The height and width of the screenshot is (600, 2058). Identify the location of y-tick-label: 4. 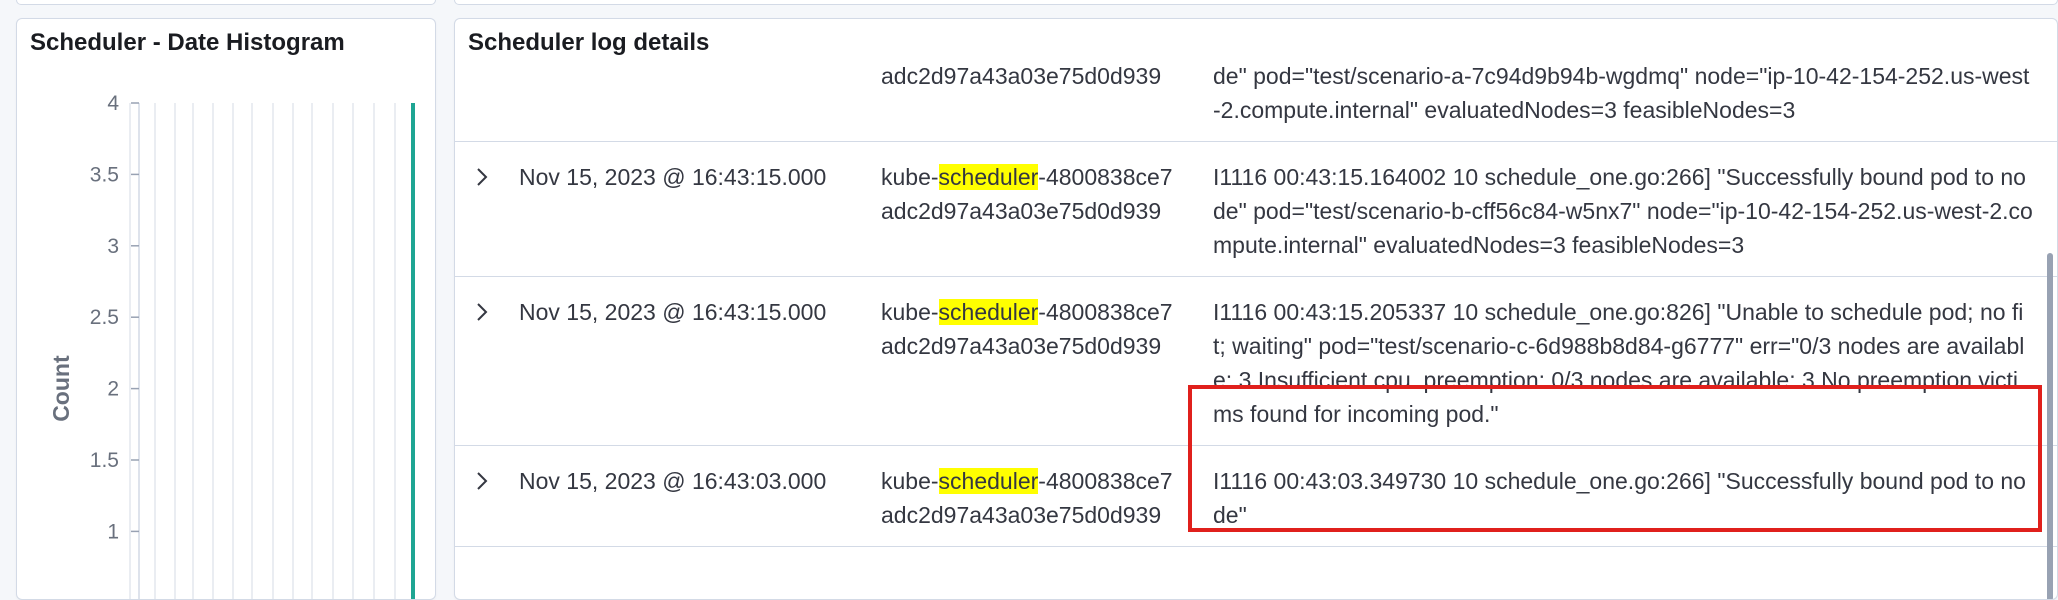
(113, 103).